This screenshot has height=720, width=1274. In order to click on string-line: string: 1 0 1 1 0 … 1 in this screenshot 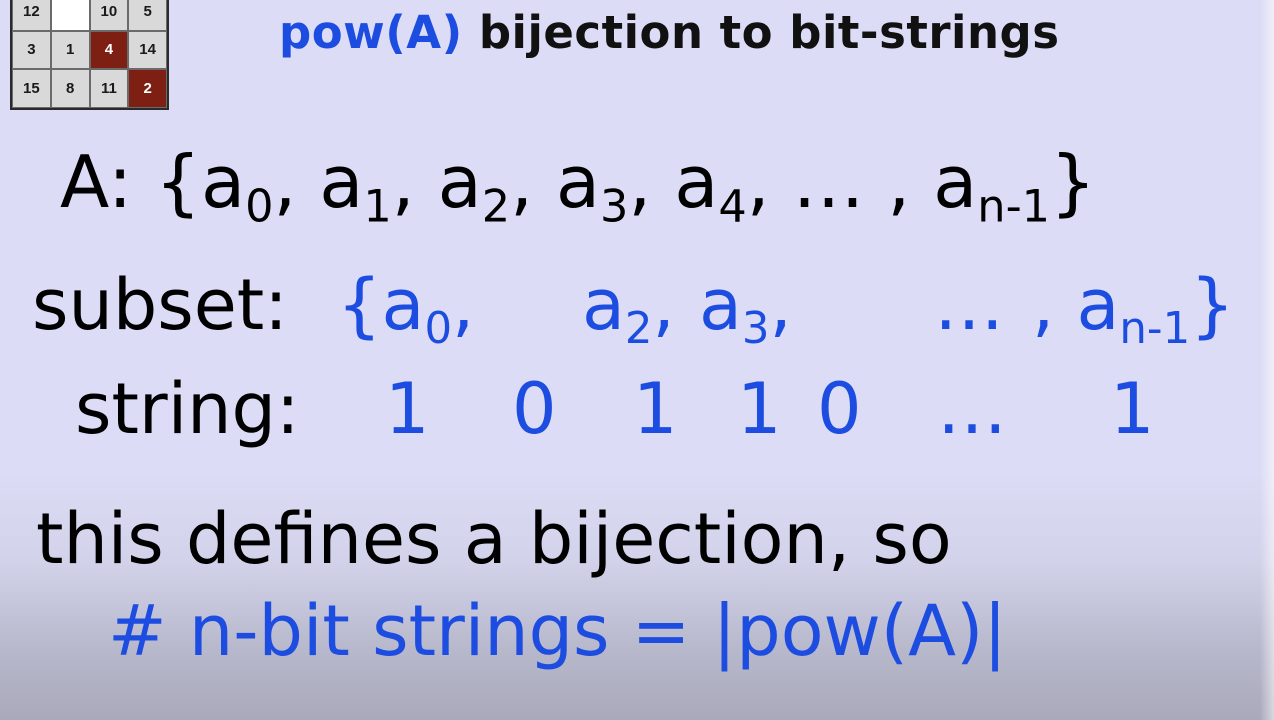, I will do `click(650, 413)`.